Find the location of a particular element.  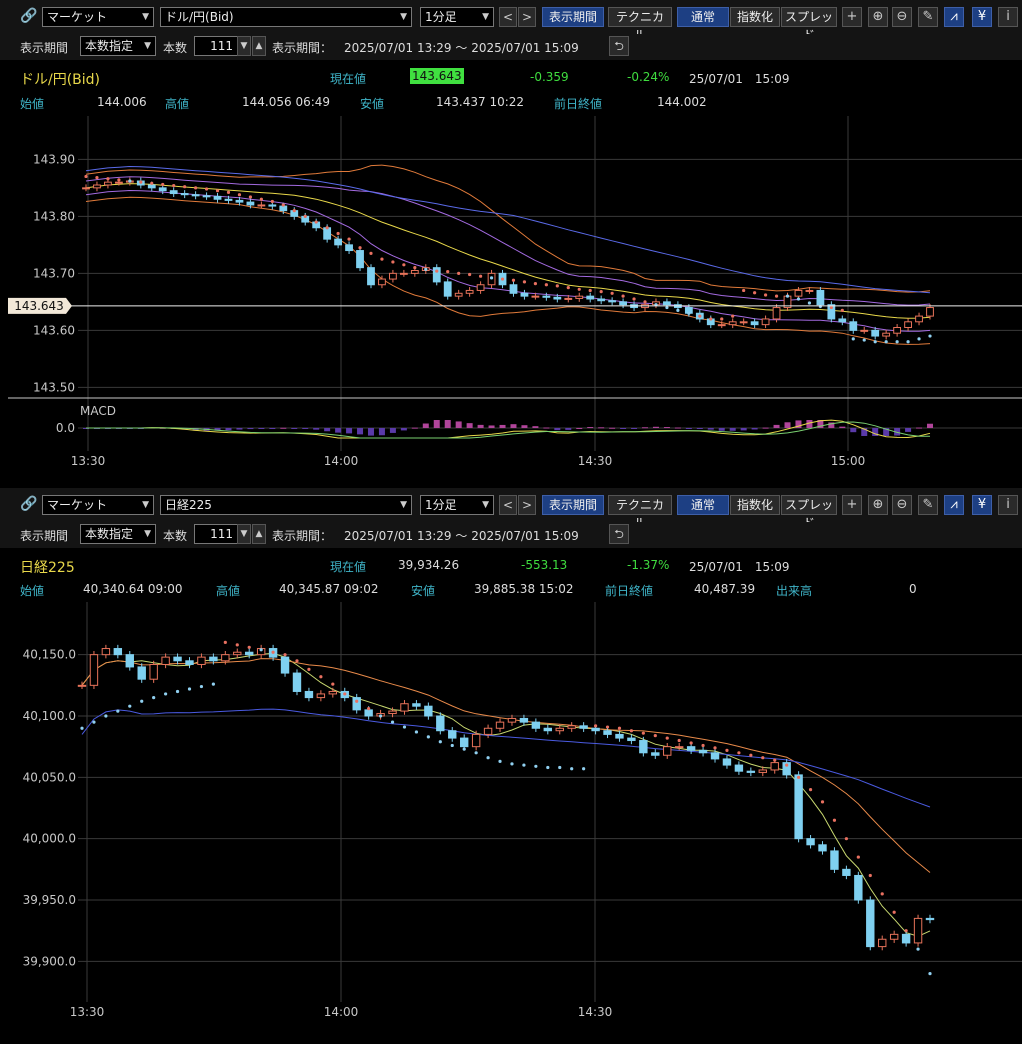

symbol-select: ドル/円(Bid) ▼ is located at coordinates (286, 17).